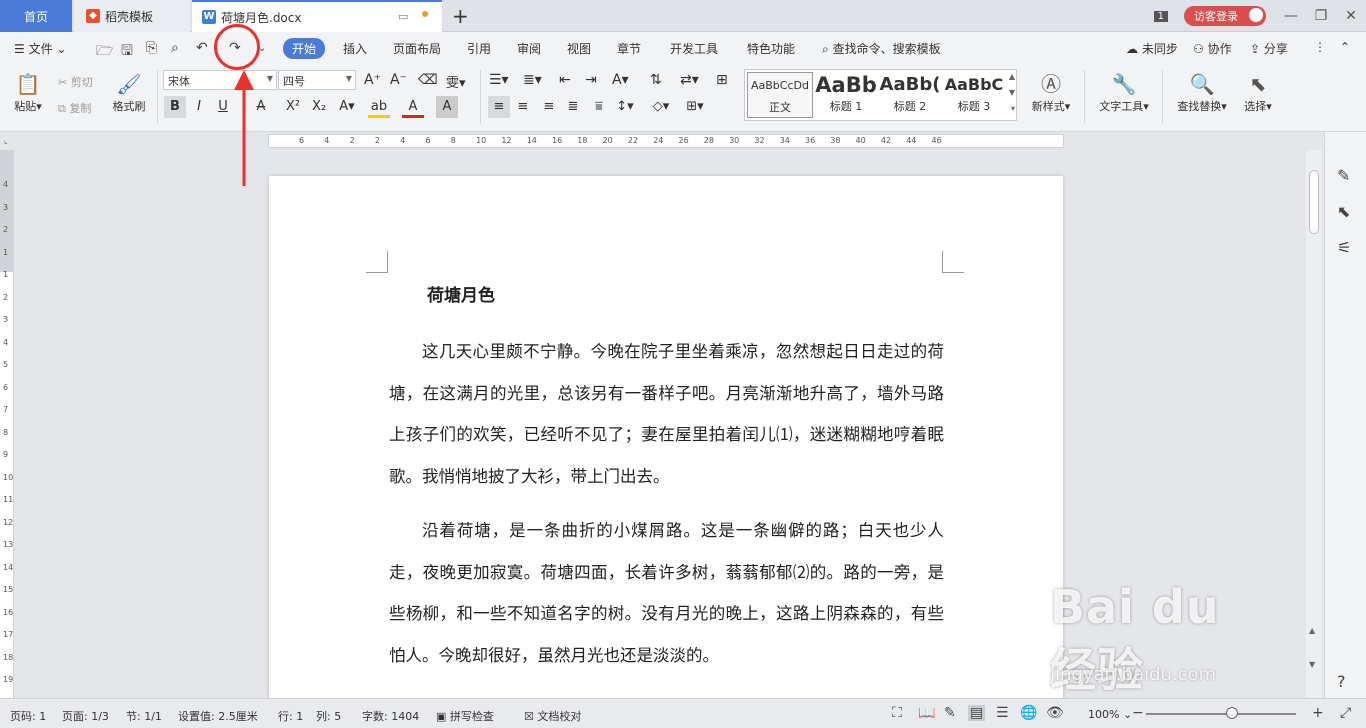  What do you see at coordinates (1343, 175) in the screenshot?
I see `pen-icon: ✎` at bounding box center [1343, 175].